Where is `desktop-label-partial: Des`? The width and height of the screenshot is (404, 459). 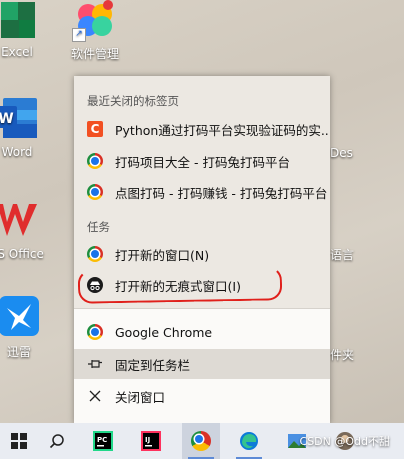
desktop-label-partial: Des is located at coordinates (341, 153).